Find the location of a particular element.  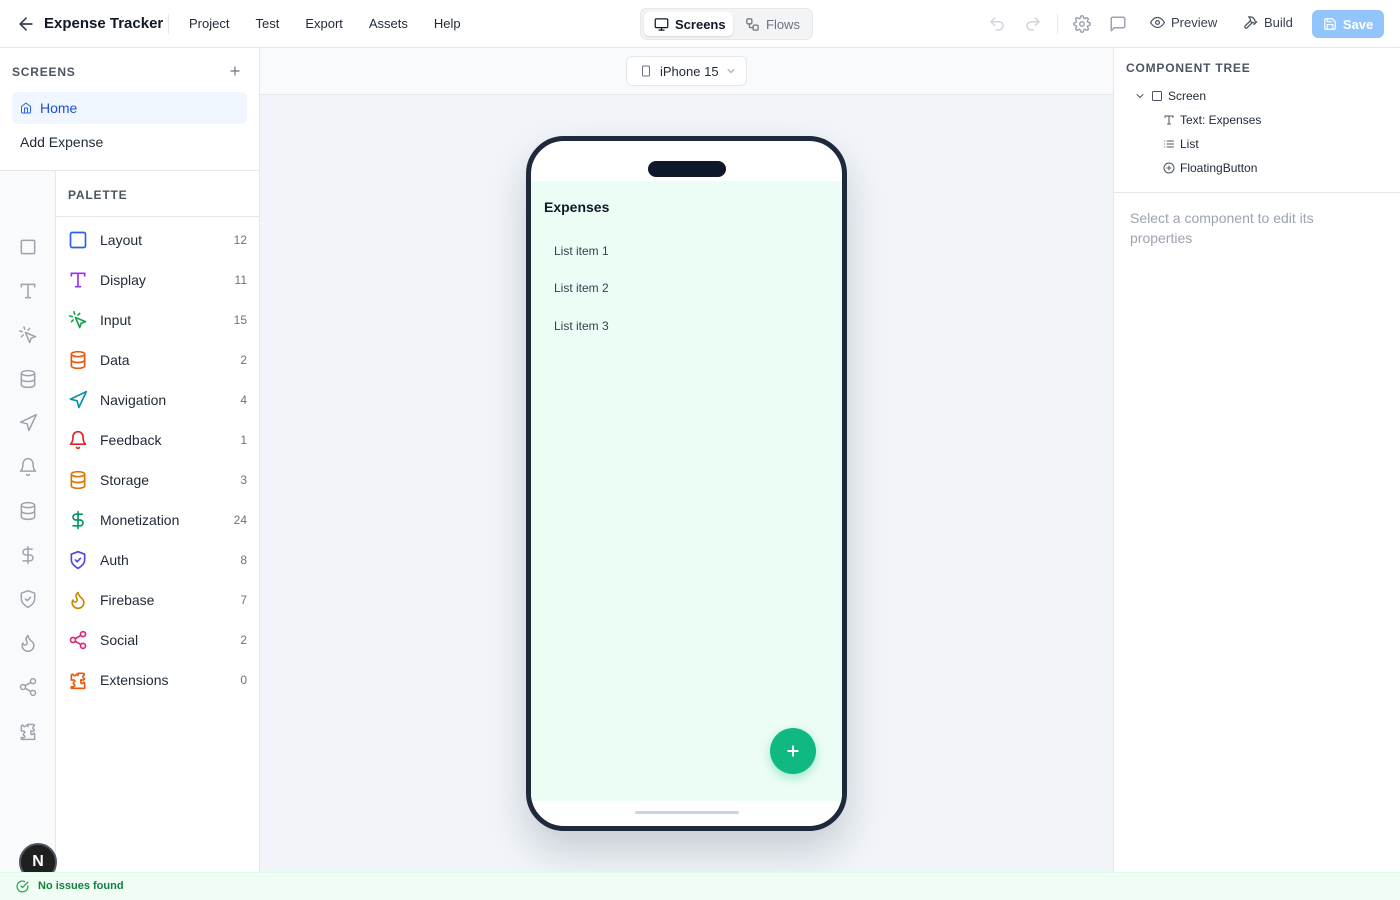

rail-data-database-icon is located at coordinates (28, 379).